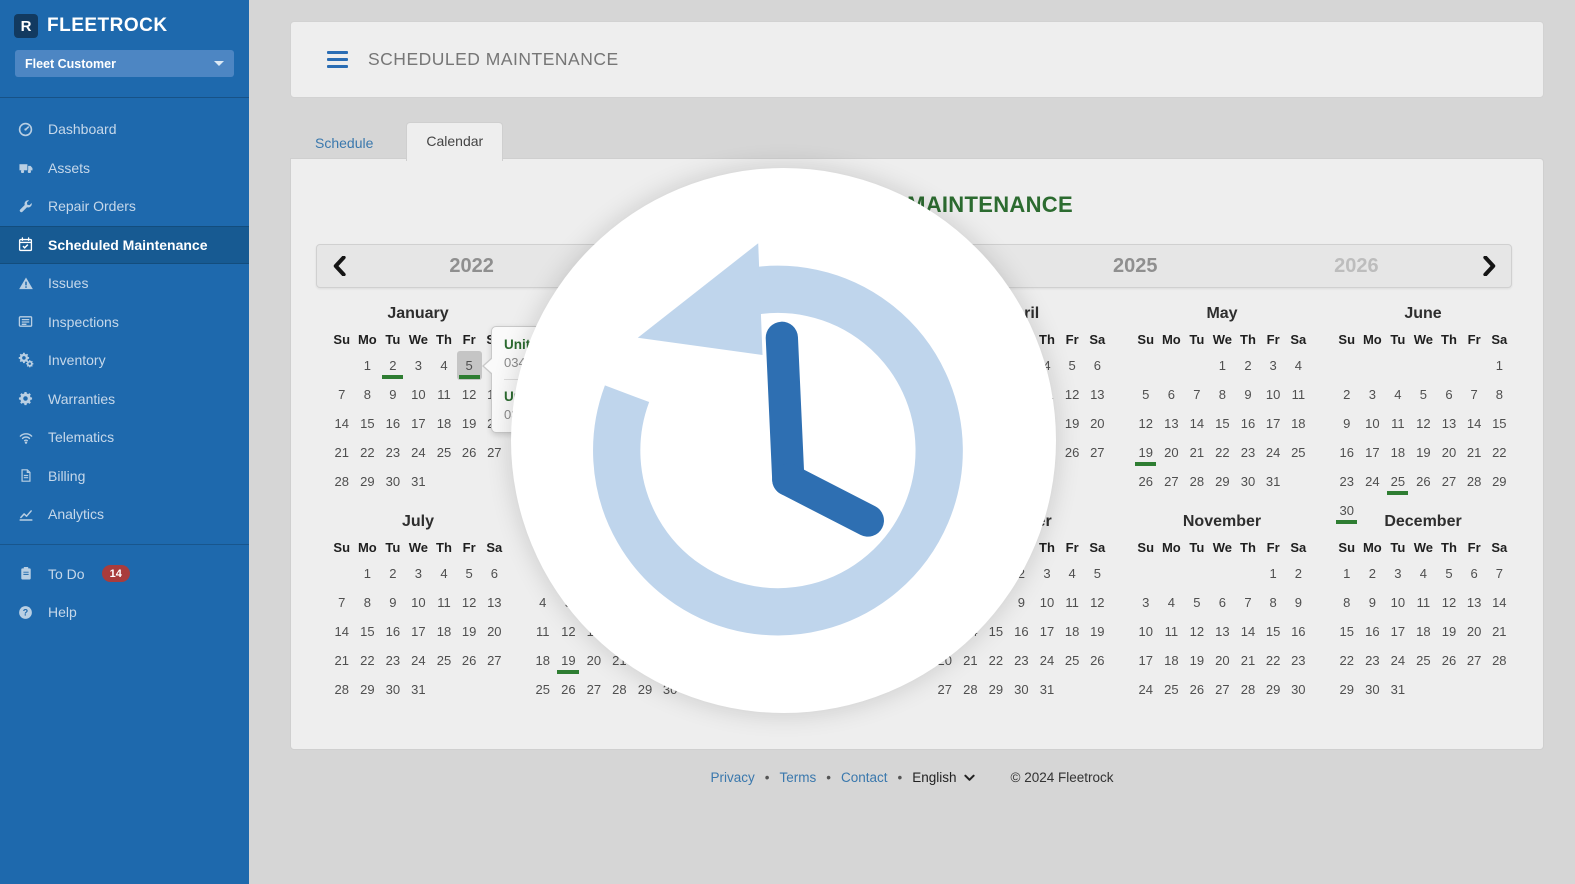 The width and height of the screenshot is (1575, 884). Describe the element at coordinates (392, 631) in the screenshot. I see `day-cell: 16` at that location.